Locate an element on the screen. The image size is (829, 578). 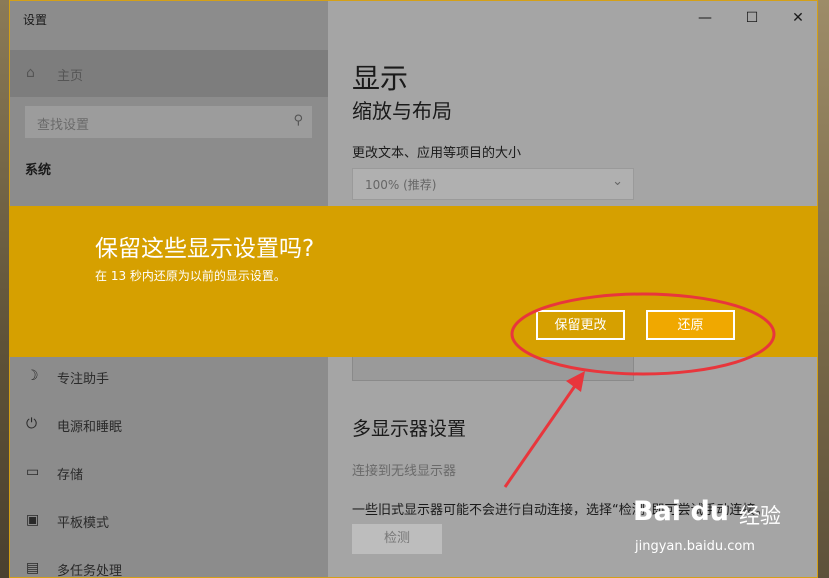
page-title: 显示 is located at coordinates (380, 78).